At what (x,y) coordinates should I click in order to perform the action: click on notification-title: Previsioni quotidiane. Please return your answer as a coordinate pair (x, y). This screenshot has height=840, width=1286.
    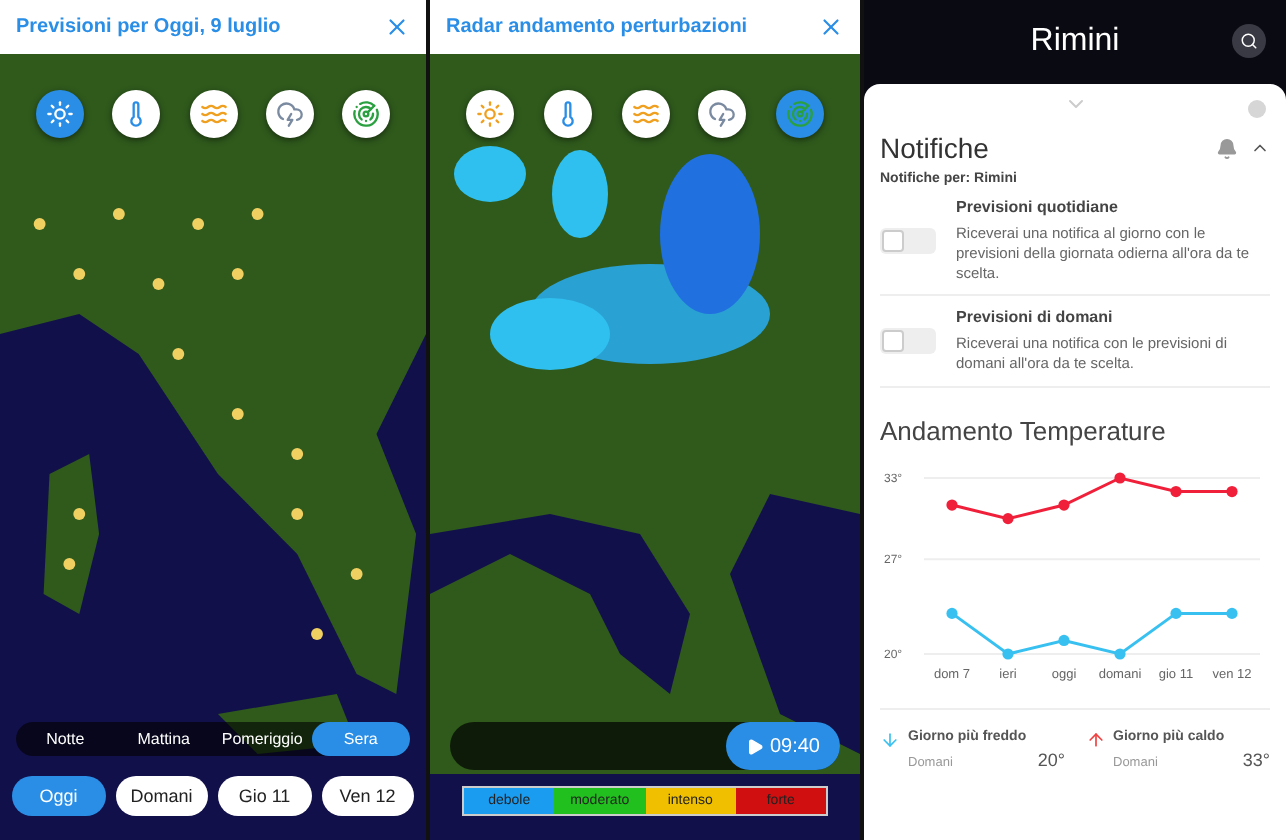
    Looking at the image, I should click on (1038, 207).